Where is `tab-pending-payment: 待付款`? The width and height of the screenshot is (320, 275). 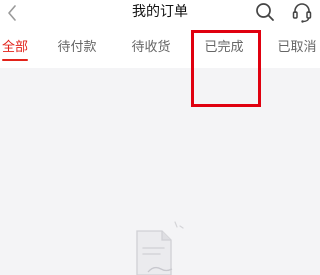 tab-pending-payment: 待付款 is located at coordinates (77, 48).